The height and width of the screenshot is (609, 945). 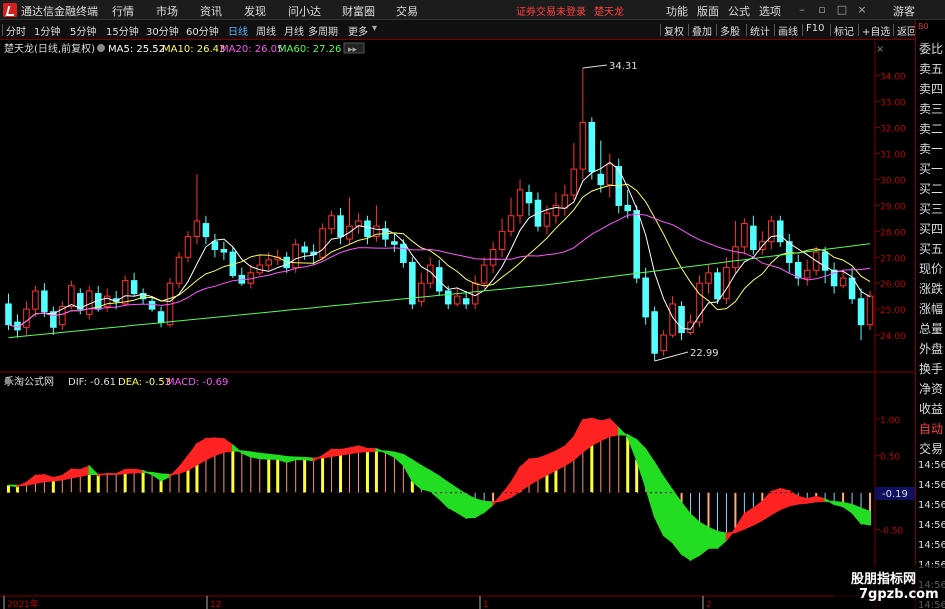 What do you see at coordinates (730, 30) in the screenshot?
I see `button-multi-stock: 多股` at bounding box center [730, 30].